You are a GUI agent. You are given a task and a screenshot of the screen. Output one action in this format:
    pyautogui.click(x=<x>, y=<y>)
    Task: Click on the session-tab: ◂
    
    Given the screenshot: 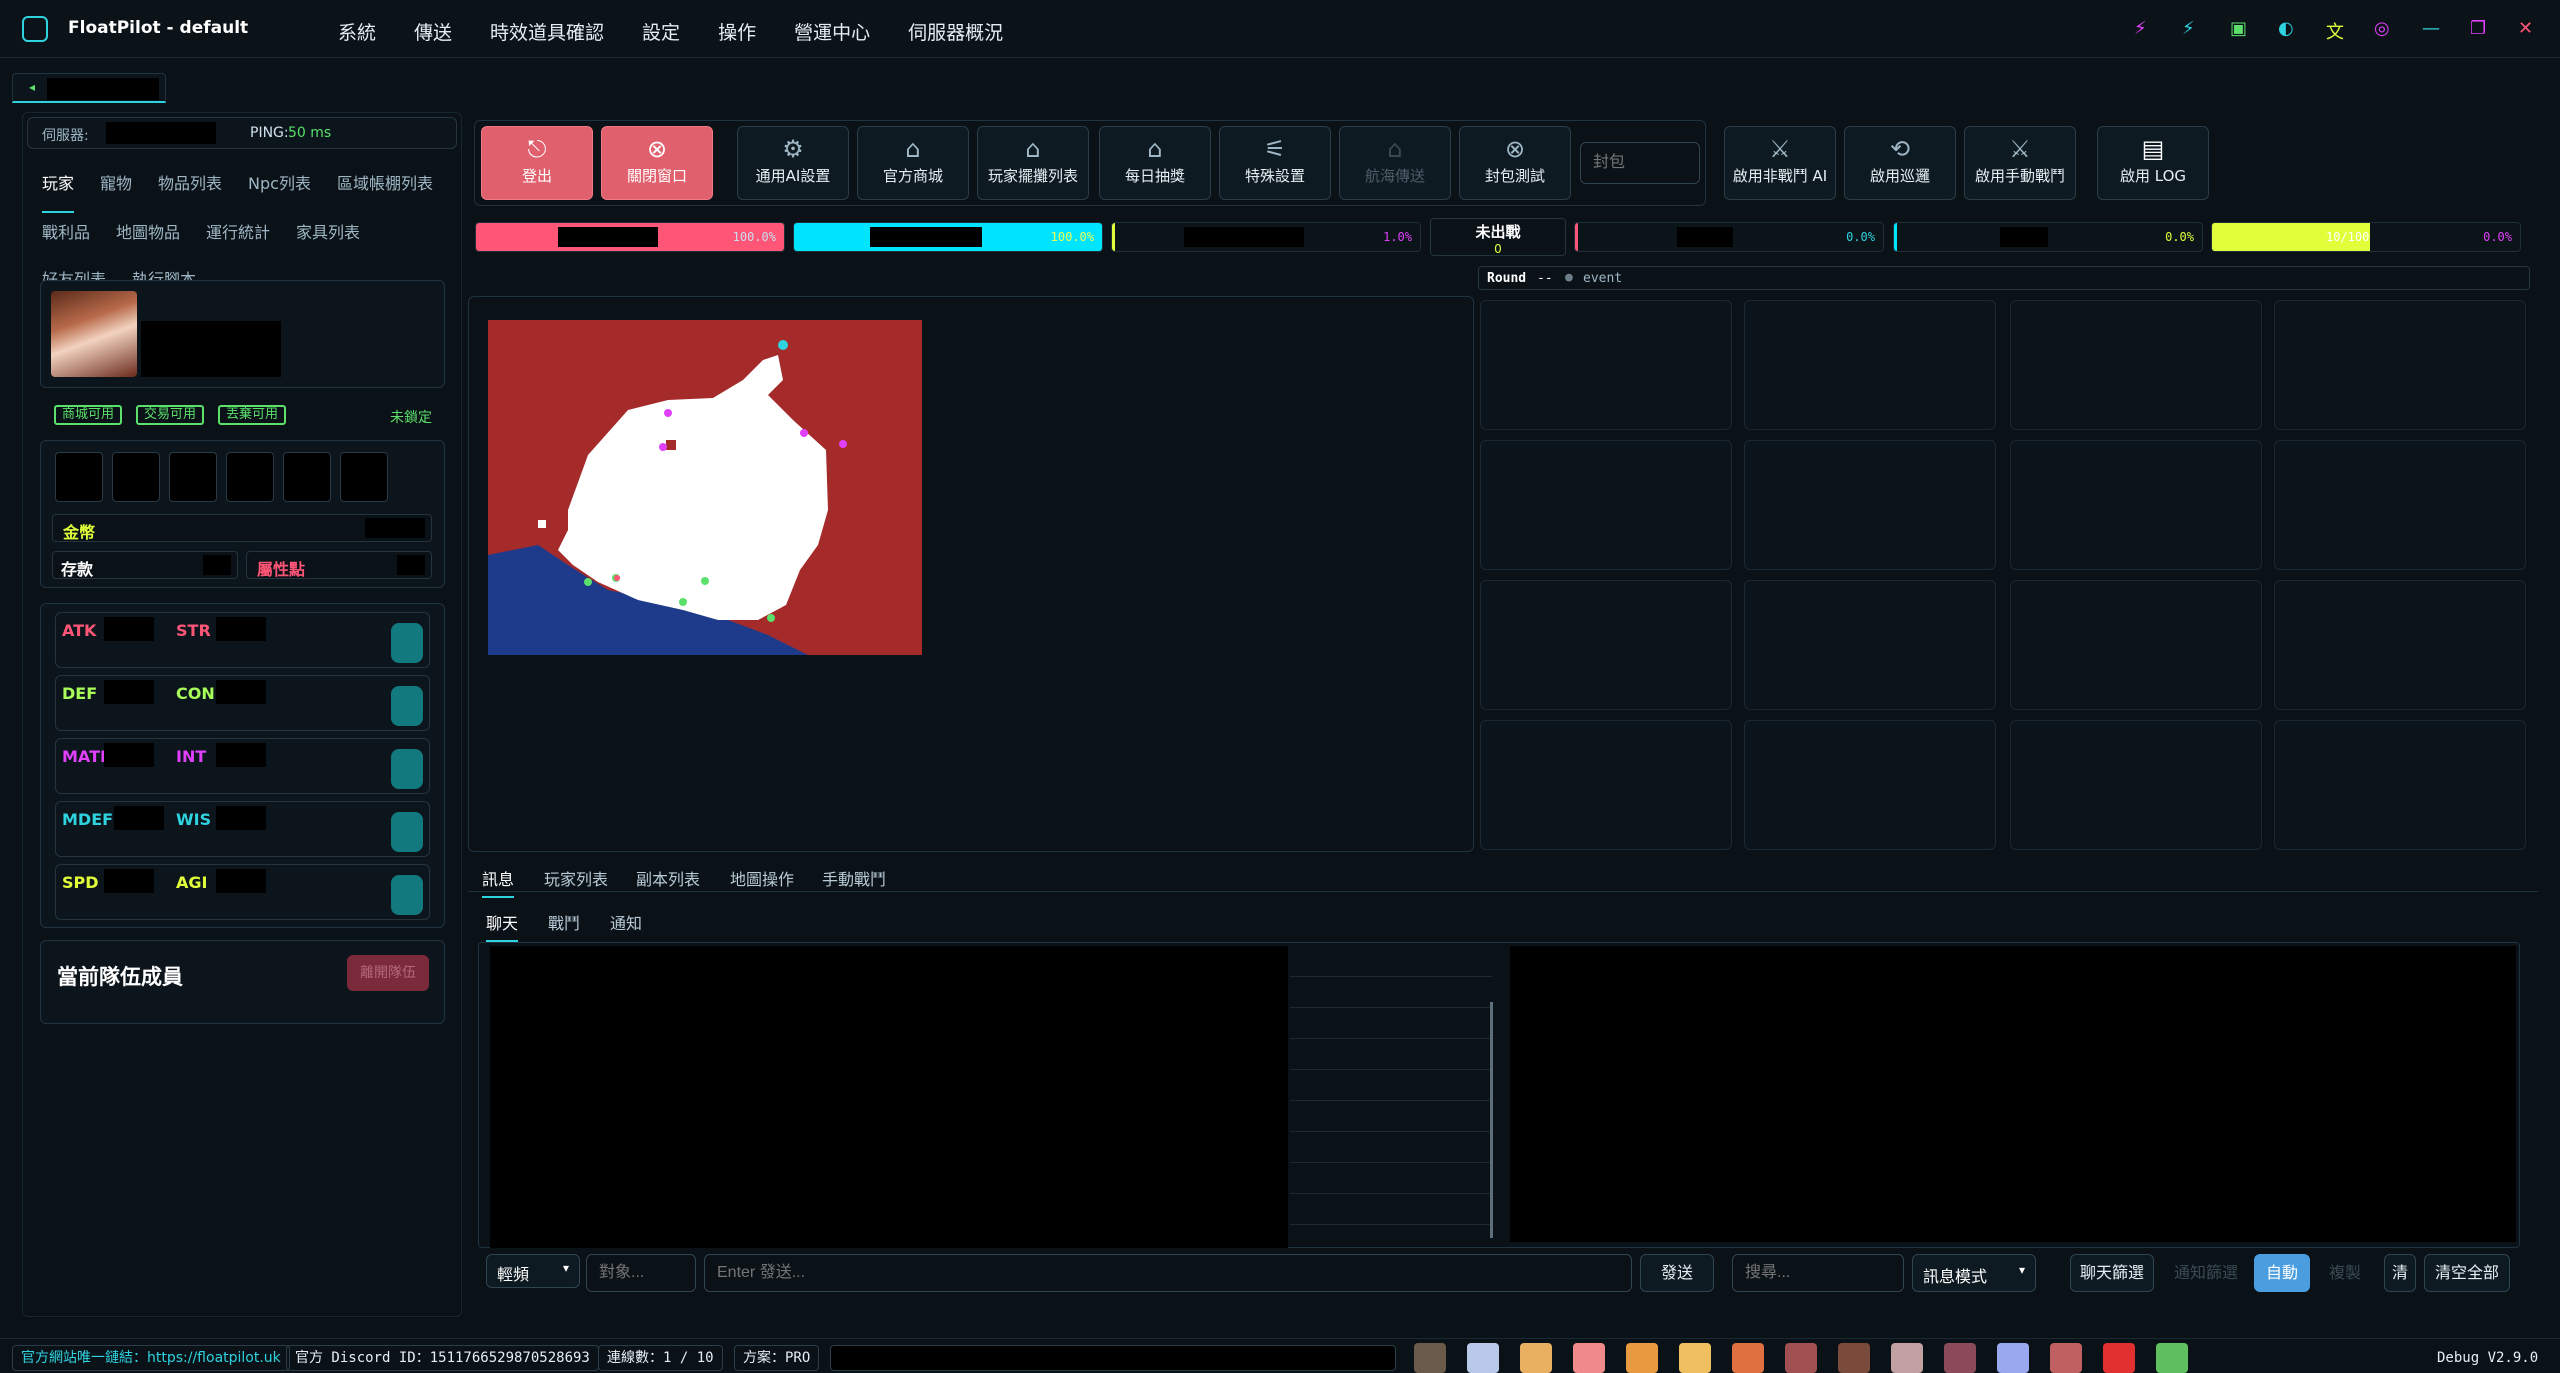 What is the action you would take?
    pyautogui.click(x=89, y=88)
    